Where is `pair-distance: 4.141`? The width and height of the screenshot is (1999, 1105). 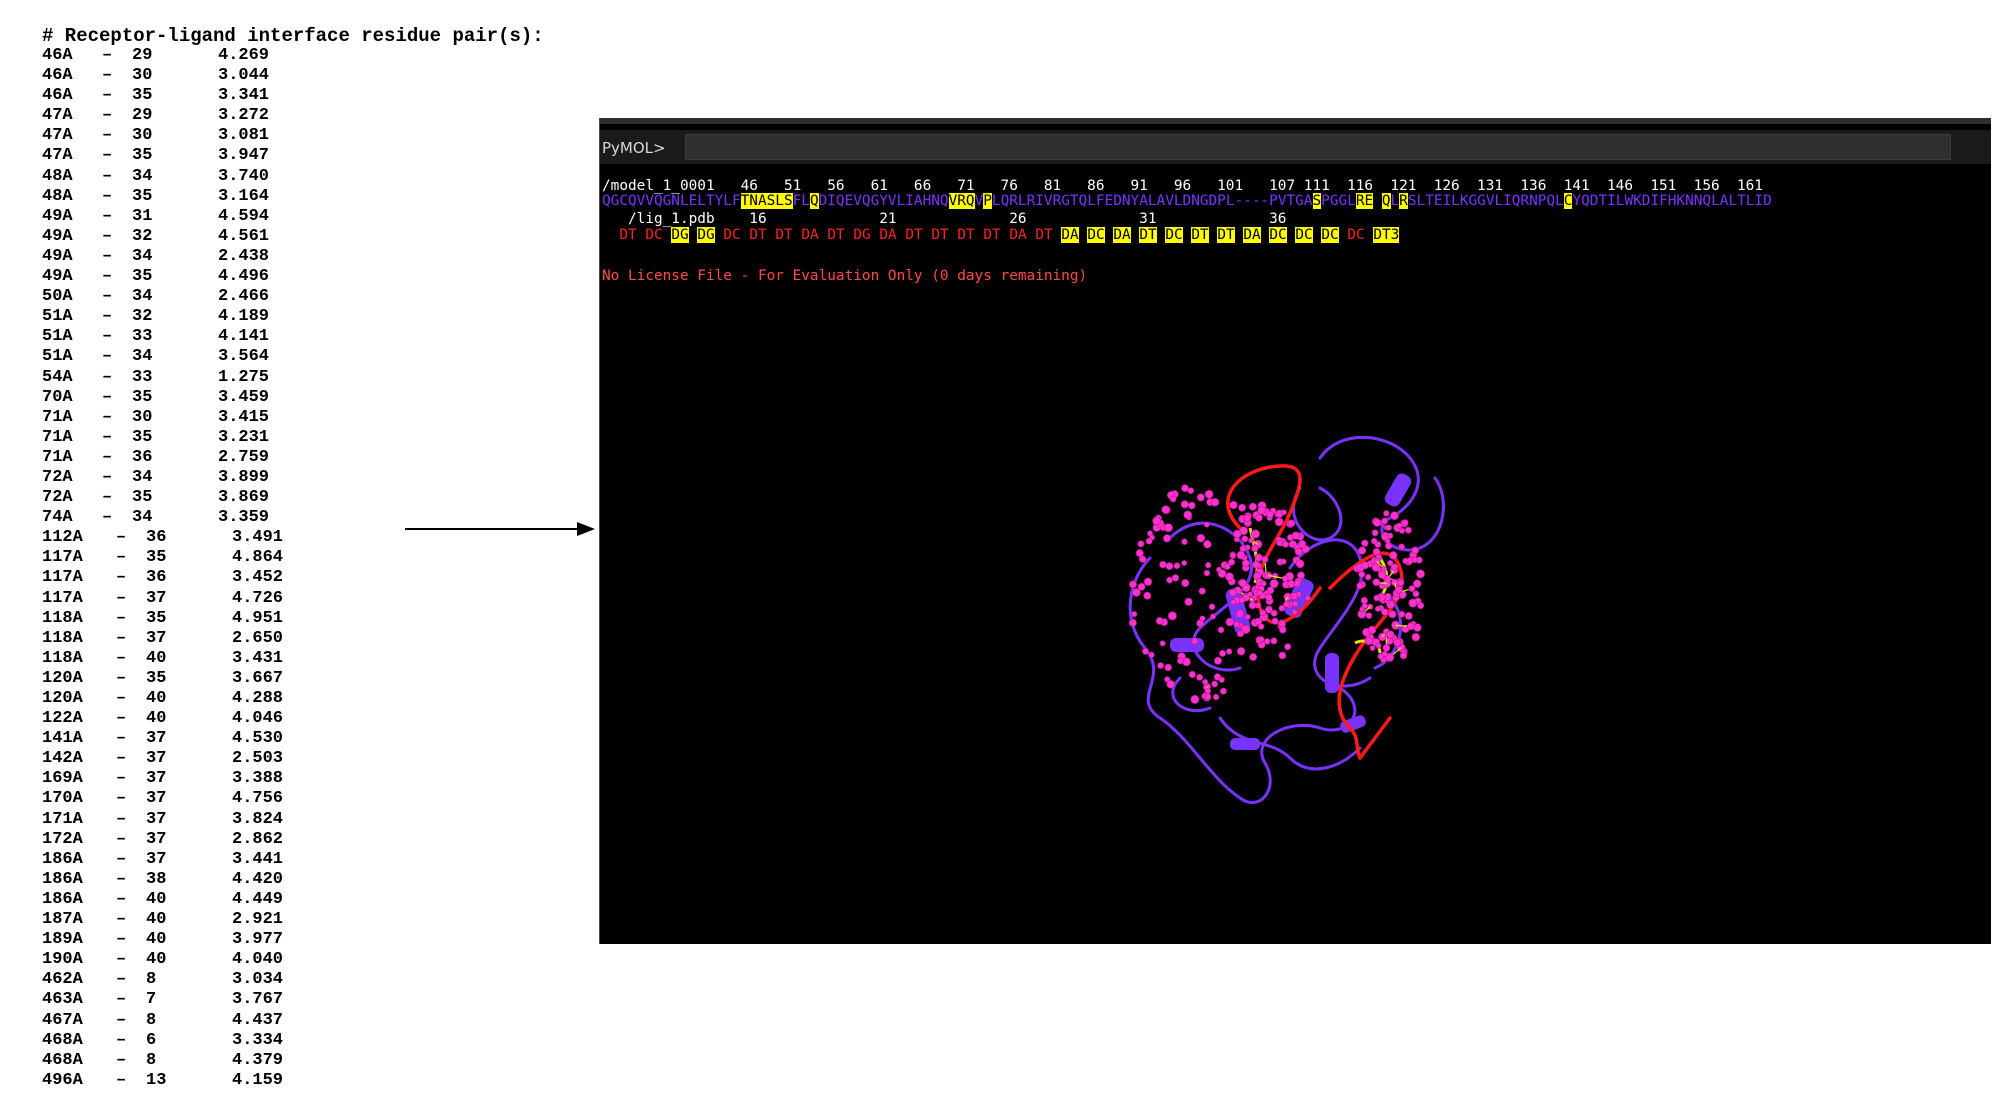 pair-distance: 4.141 is located at coordinates (244, 337).